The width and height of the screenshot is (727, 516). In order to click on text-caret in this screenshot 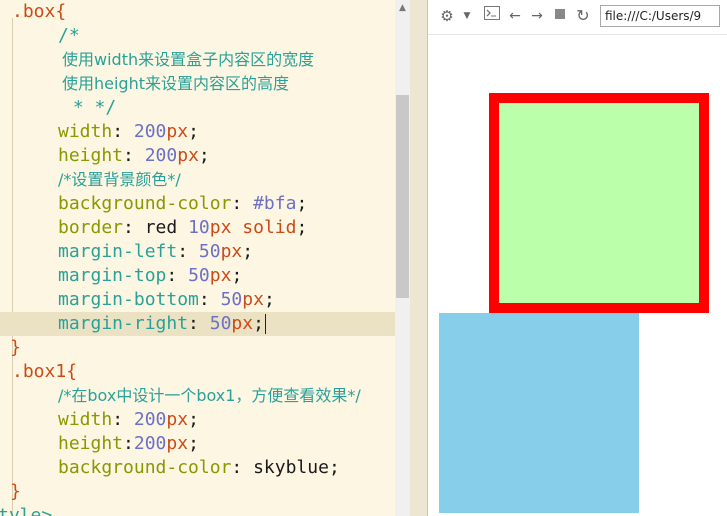, I will do `click(265, 324)`.